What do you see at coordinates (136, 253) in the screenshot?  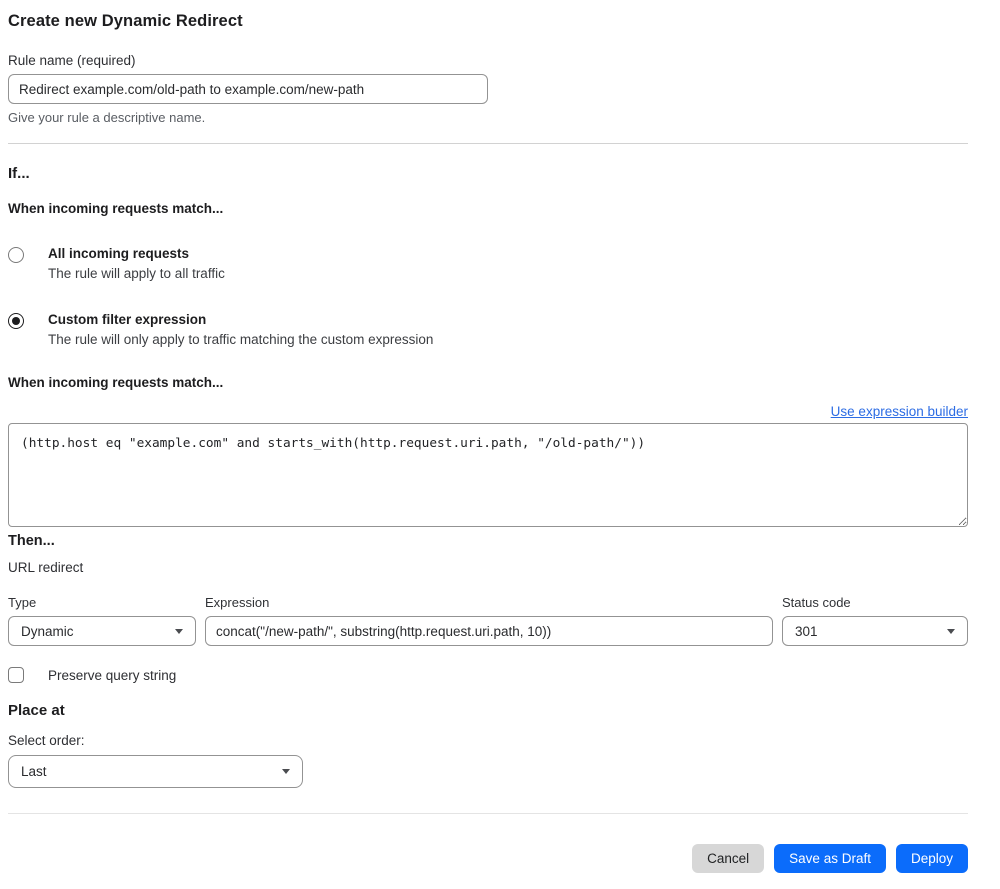 I see `radio-label: All incoming requests` at bounding box center [136, 253].